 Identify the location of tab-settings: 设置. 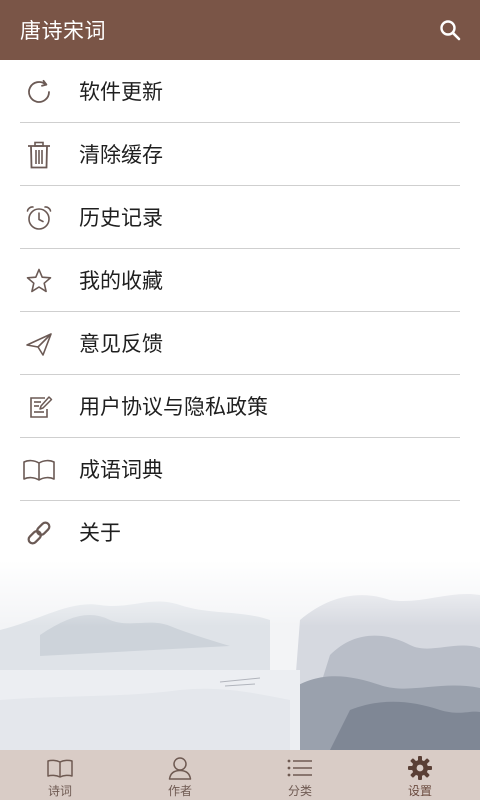
(420, 775).